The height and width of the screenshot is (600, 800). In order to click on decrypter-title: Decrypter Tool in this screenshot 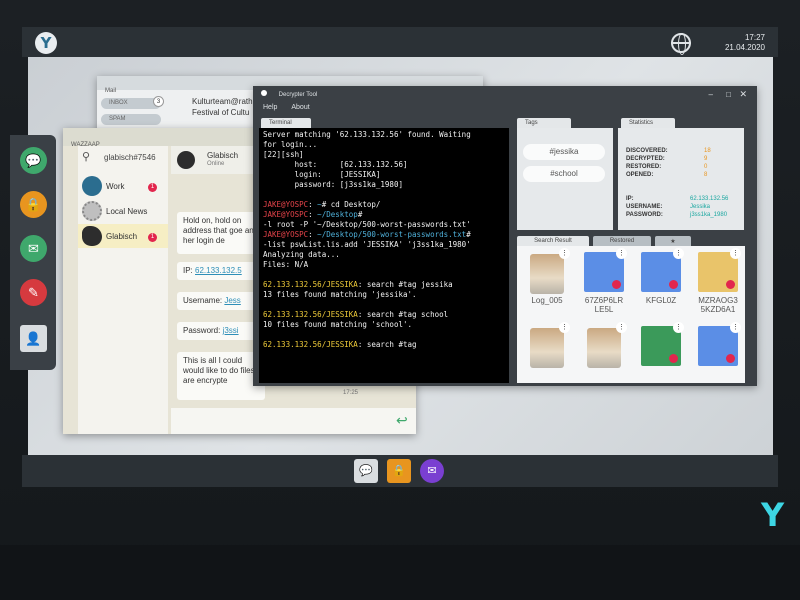, I will do `click(298, 95)`.